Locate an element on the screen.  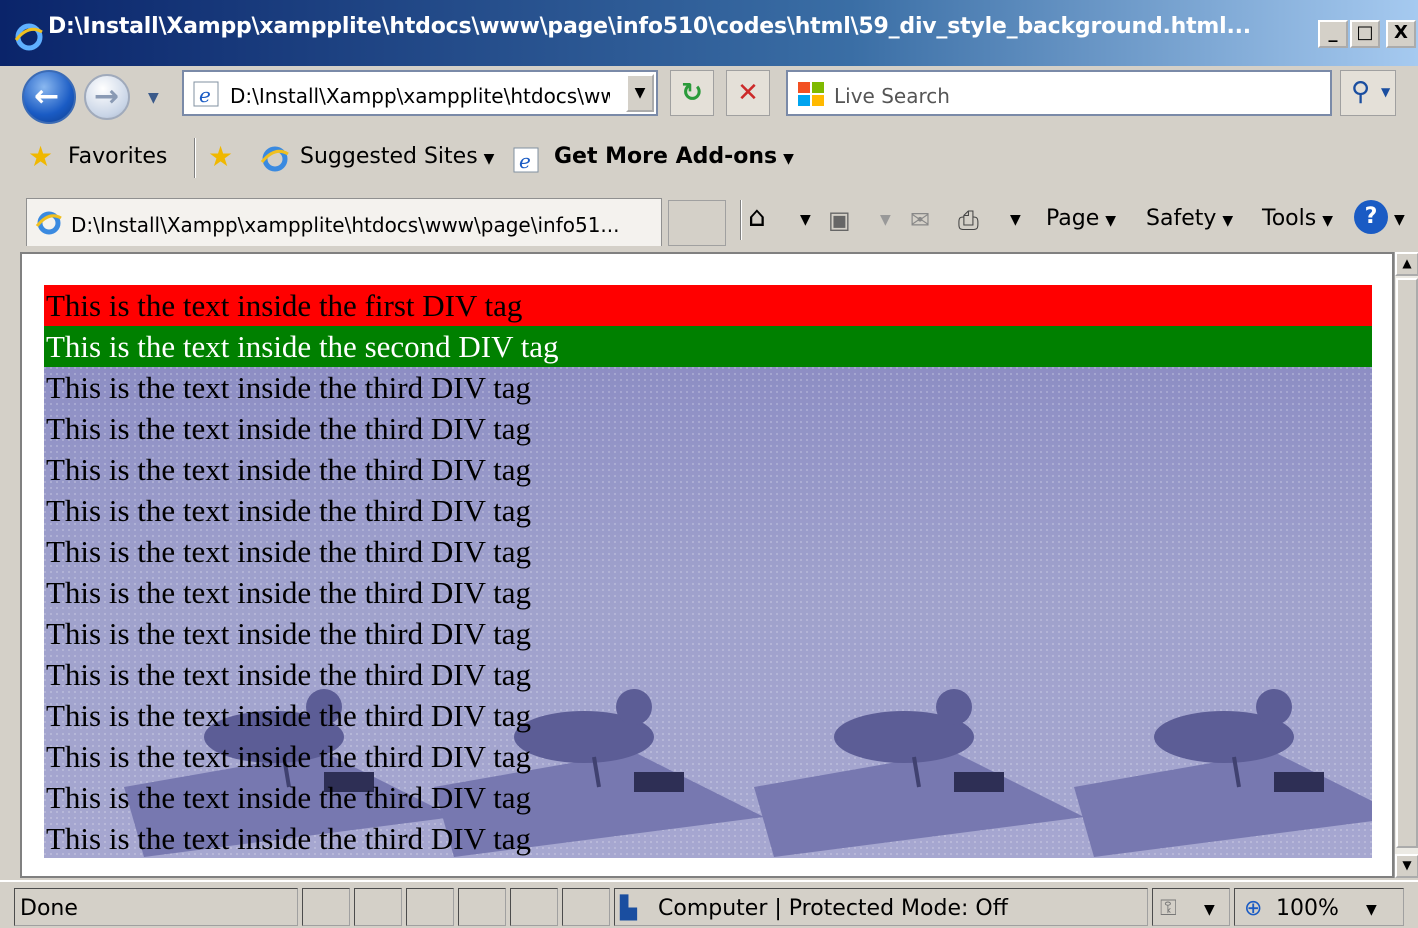
tools-menu-label: Tools is located at coordinates (1289, 218).